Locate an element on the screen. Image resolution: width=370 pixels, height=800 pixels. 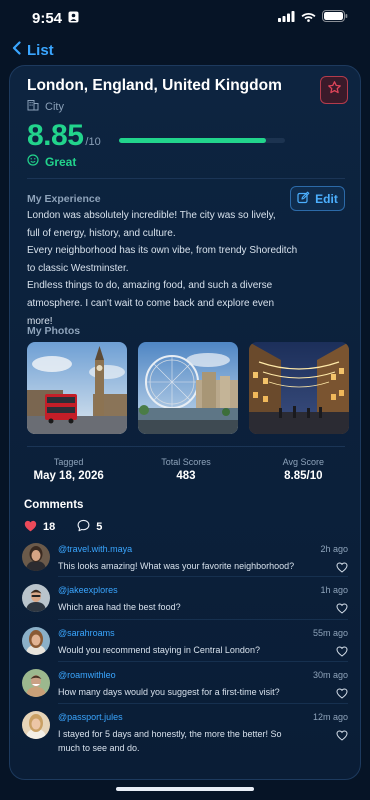
edit-label: Edit is located at coordinates (326, 198).